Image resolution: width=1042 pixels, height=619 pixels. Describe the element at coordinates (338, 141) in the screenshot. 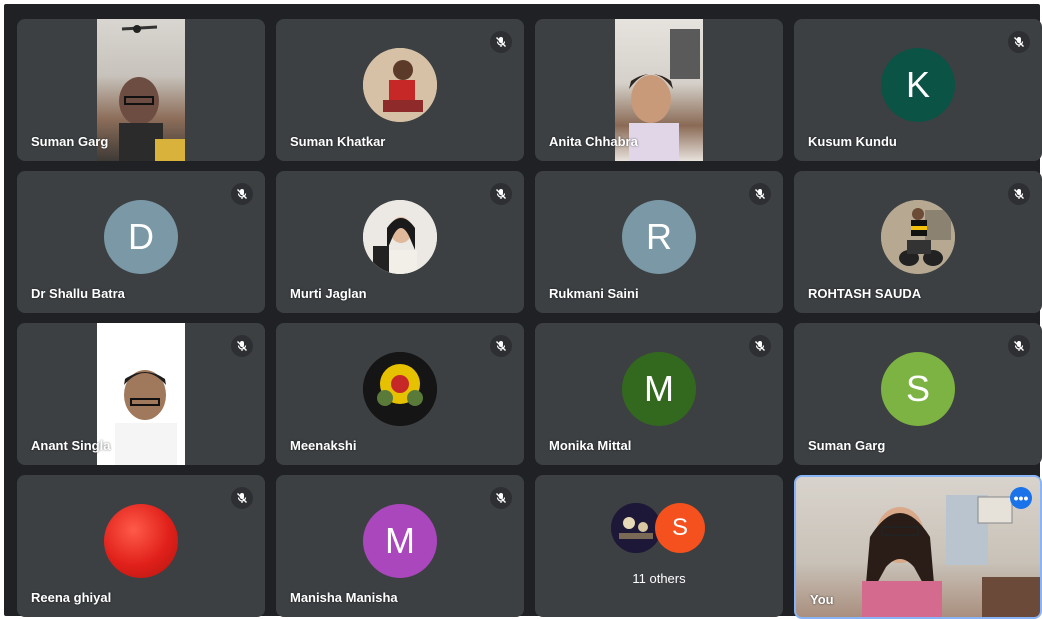

I see `participant-name: Suman Khatkar` at that location.